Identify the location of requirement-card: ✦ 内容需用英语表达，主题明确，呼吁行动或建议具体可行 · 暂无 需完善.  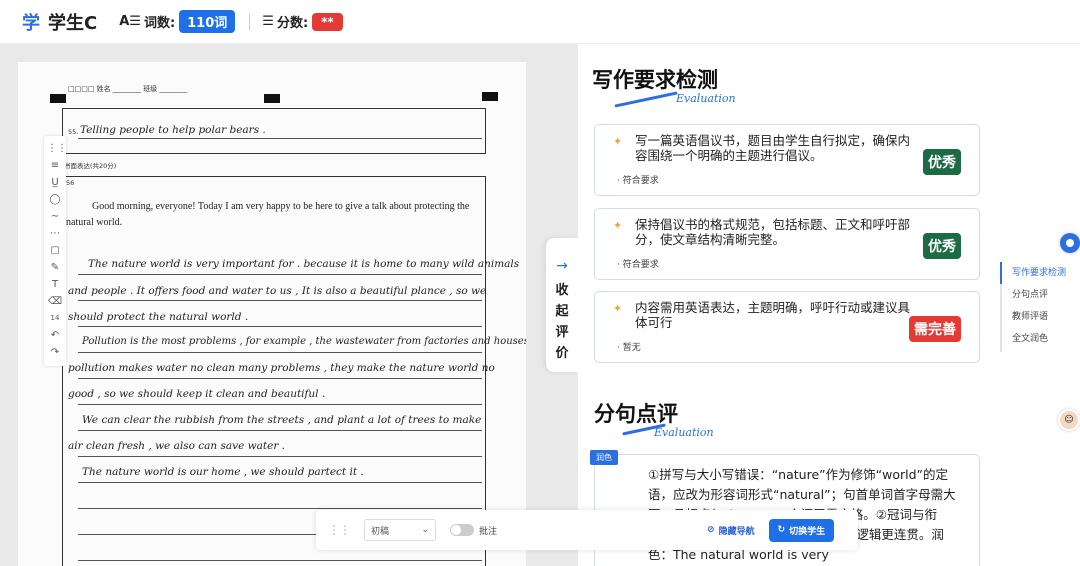
(787, 327).